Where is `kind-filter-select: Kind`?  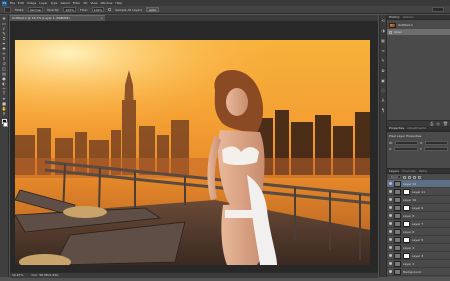 kind-filter-select: Kind is located at coordinates (395, 177).